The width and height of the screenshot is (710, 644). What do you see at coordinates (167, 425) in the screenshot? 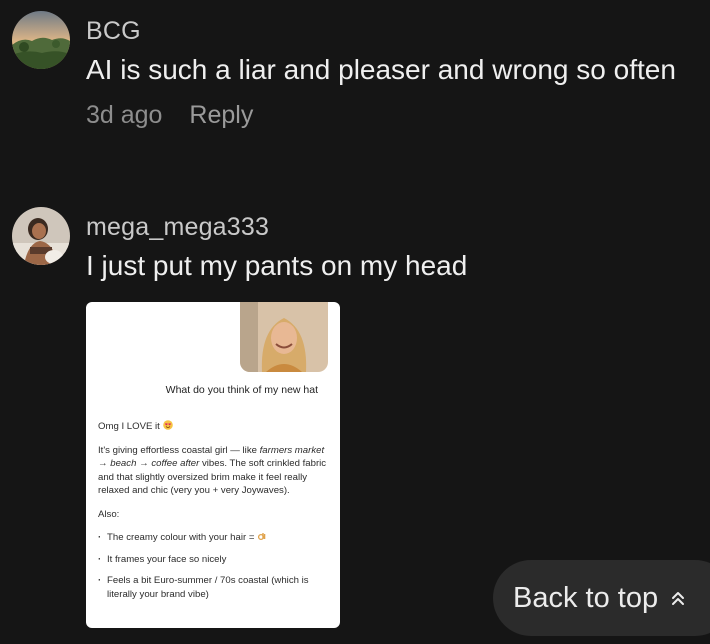
I see `heart-eyes-emoji-icon` at bounding box center [167, 425].